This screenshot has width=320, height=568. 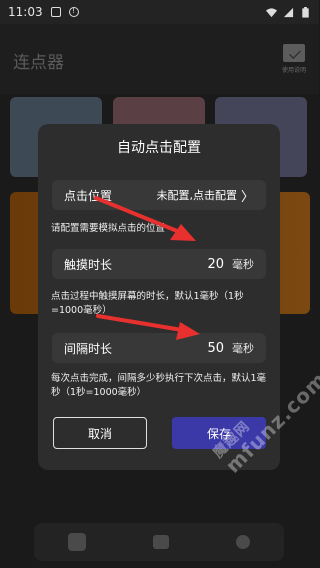 What do you see at coordinates (215, 348) in the screenshot?
I see `interval-duration-value: 50` at bounding box center [215, 348].